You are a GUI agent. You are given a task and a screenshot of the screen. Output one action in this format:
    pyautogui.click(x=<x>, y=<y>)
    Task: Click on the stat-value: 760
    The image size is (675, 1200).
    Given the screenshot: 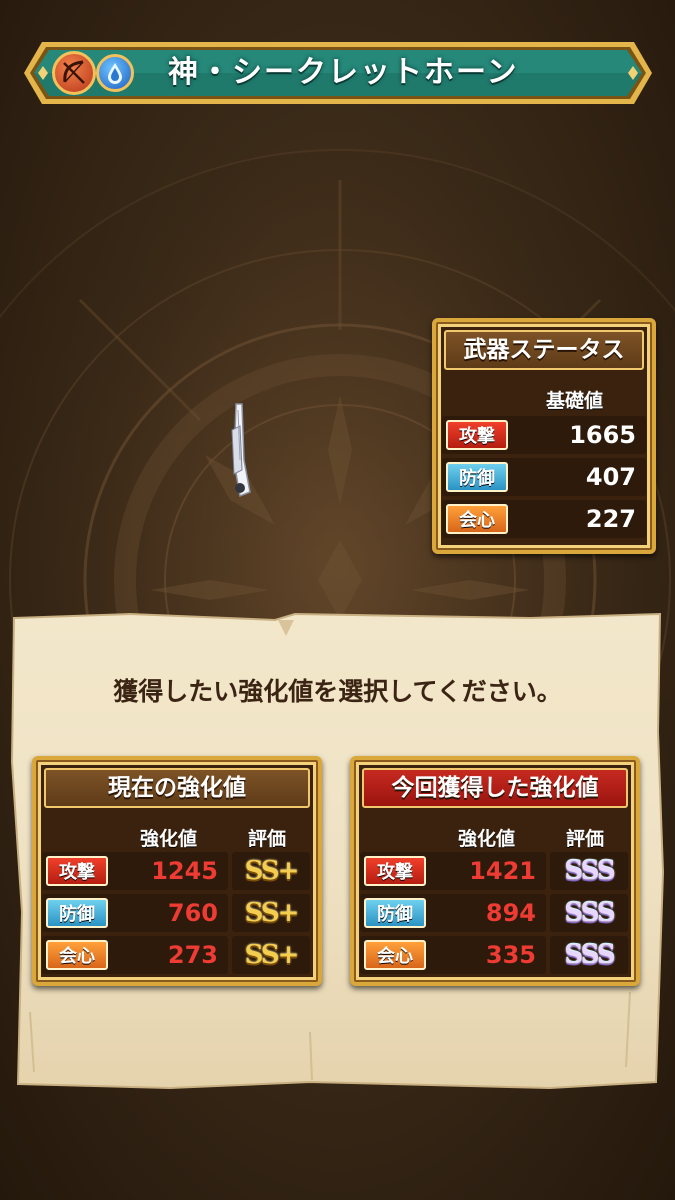 What is the action you would take?
    pyautogui.click(x=192, y=913)
    